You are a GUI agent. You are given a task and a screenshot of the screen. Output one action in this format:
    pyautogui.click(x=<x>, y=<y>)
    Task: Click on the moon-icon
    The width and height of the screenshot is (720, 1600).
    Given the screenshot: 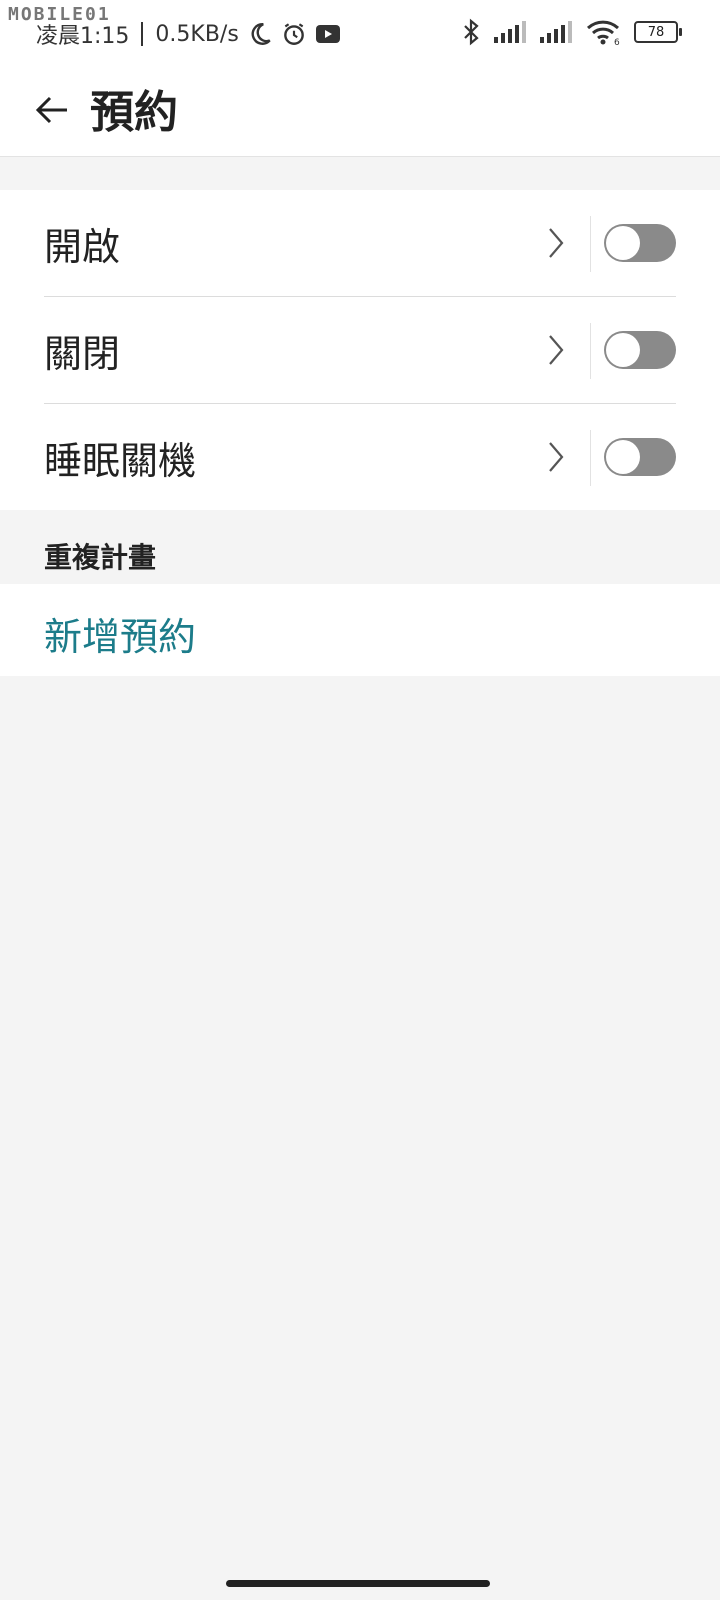 What is the action you would take?
    pyautogui.click(x=261, y=34)
    